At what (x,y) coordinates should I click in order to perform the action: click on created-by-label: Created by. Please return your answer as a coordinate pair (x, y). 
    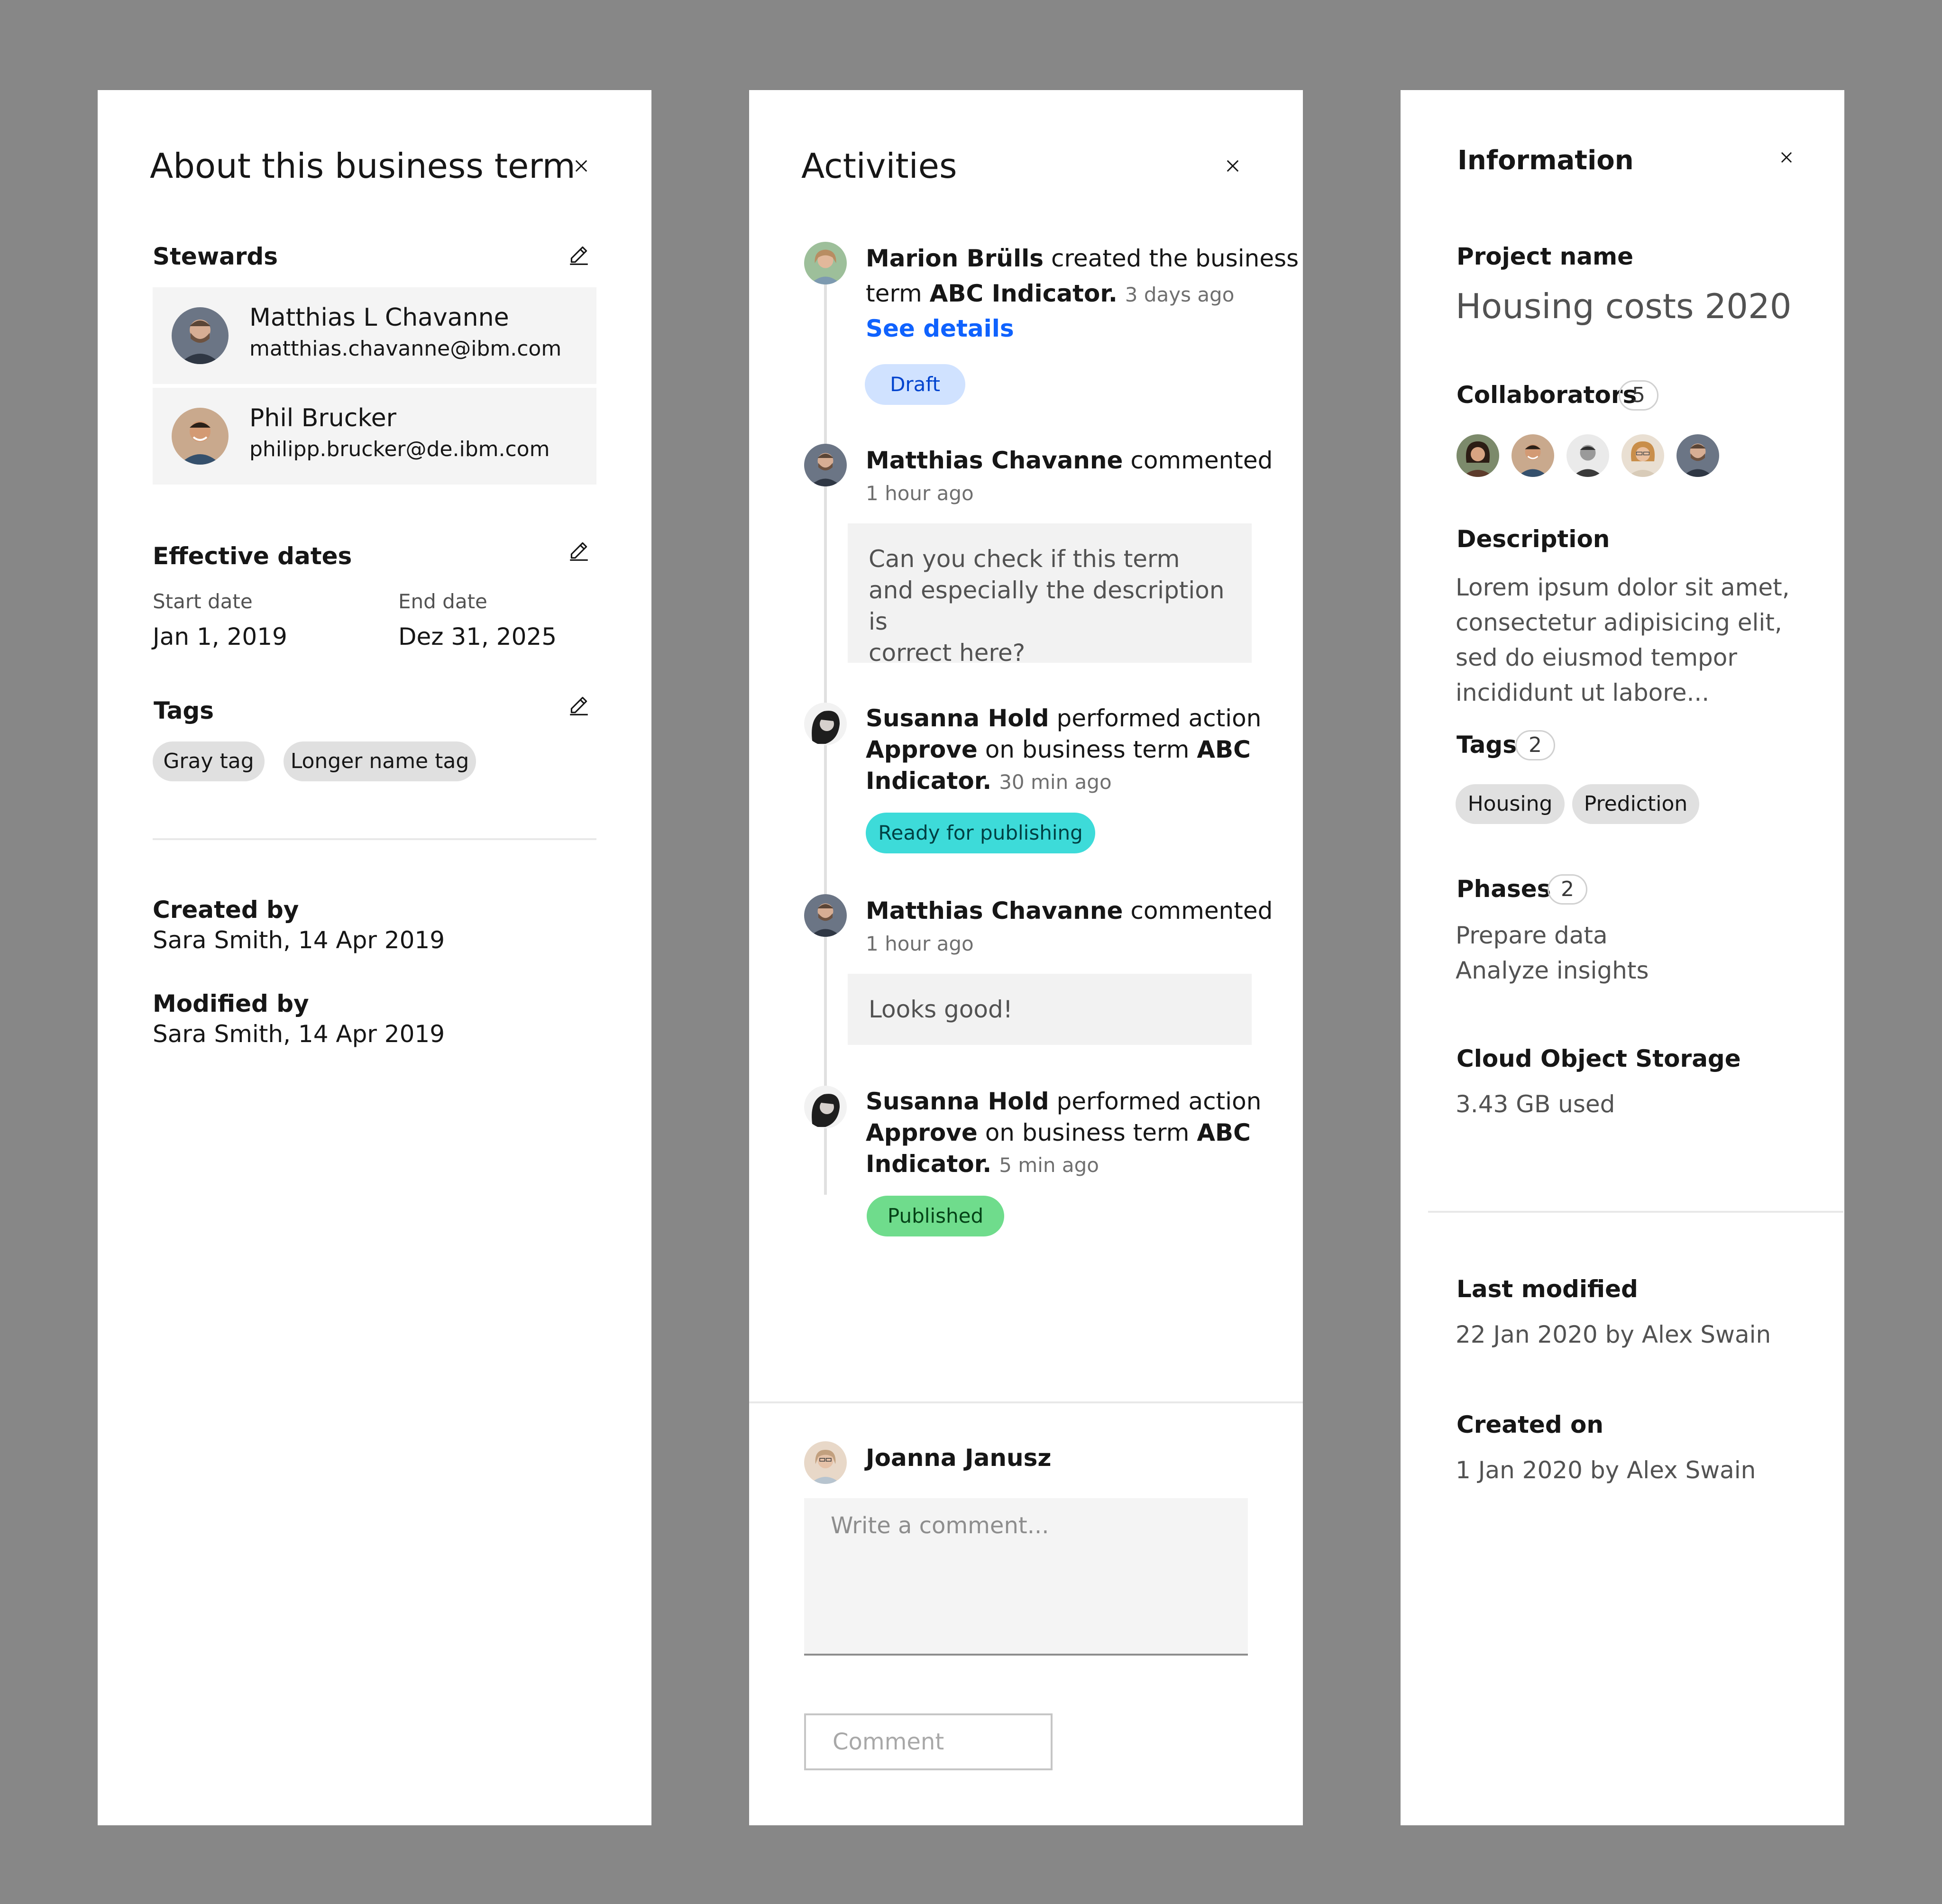
    Looking at the image, I should click on (226, 910).